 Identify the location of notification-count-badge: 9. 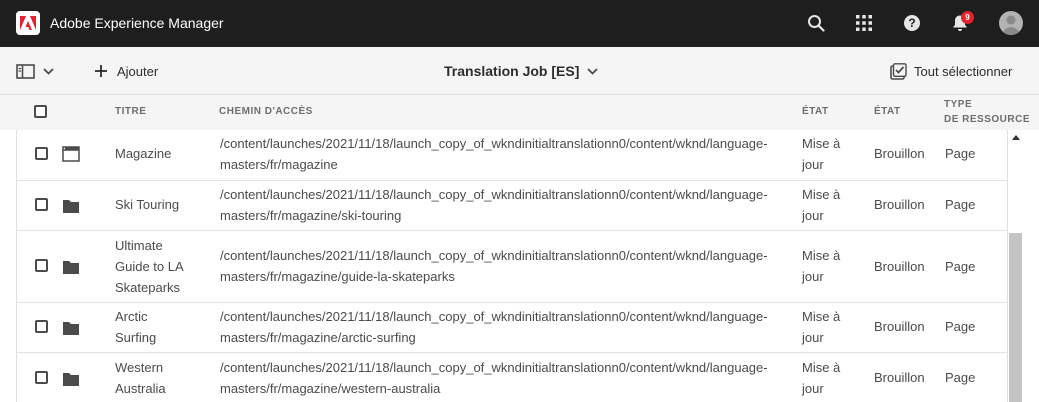
(967, 17).